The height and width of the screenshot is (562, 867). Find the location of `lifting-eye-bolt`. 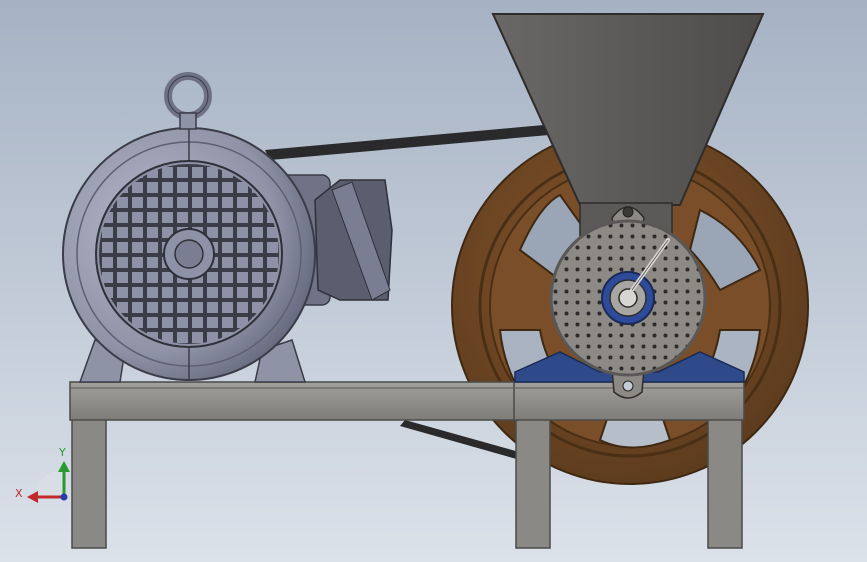

lifting-eye-bolt is located at coordinates (188, 101).